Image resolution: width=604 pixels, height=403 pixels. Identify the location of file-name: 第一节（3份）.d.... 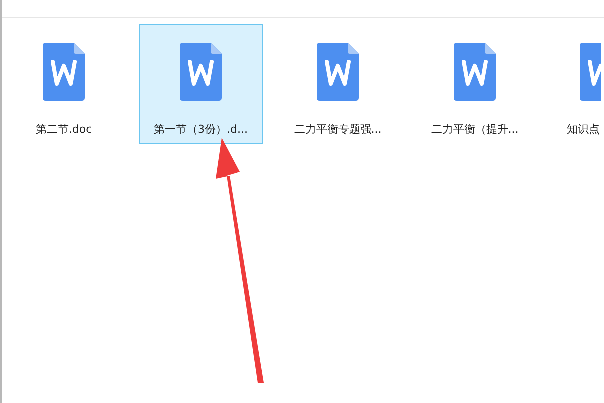
(201, 129).